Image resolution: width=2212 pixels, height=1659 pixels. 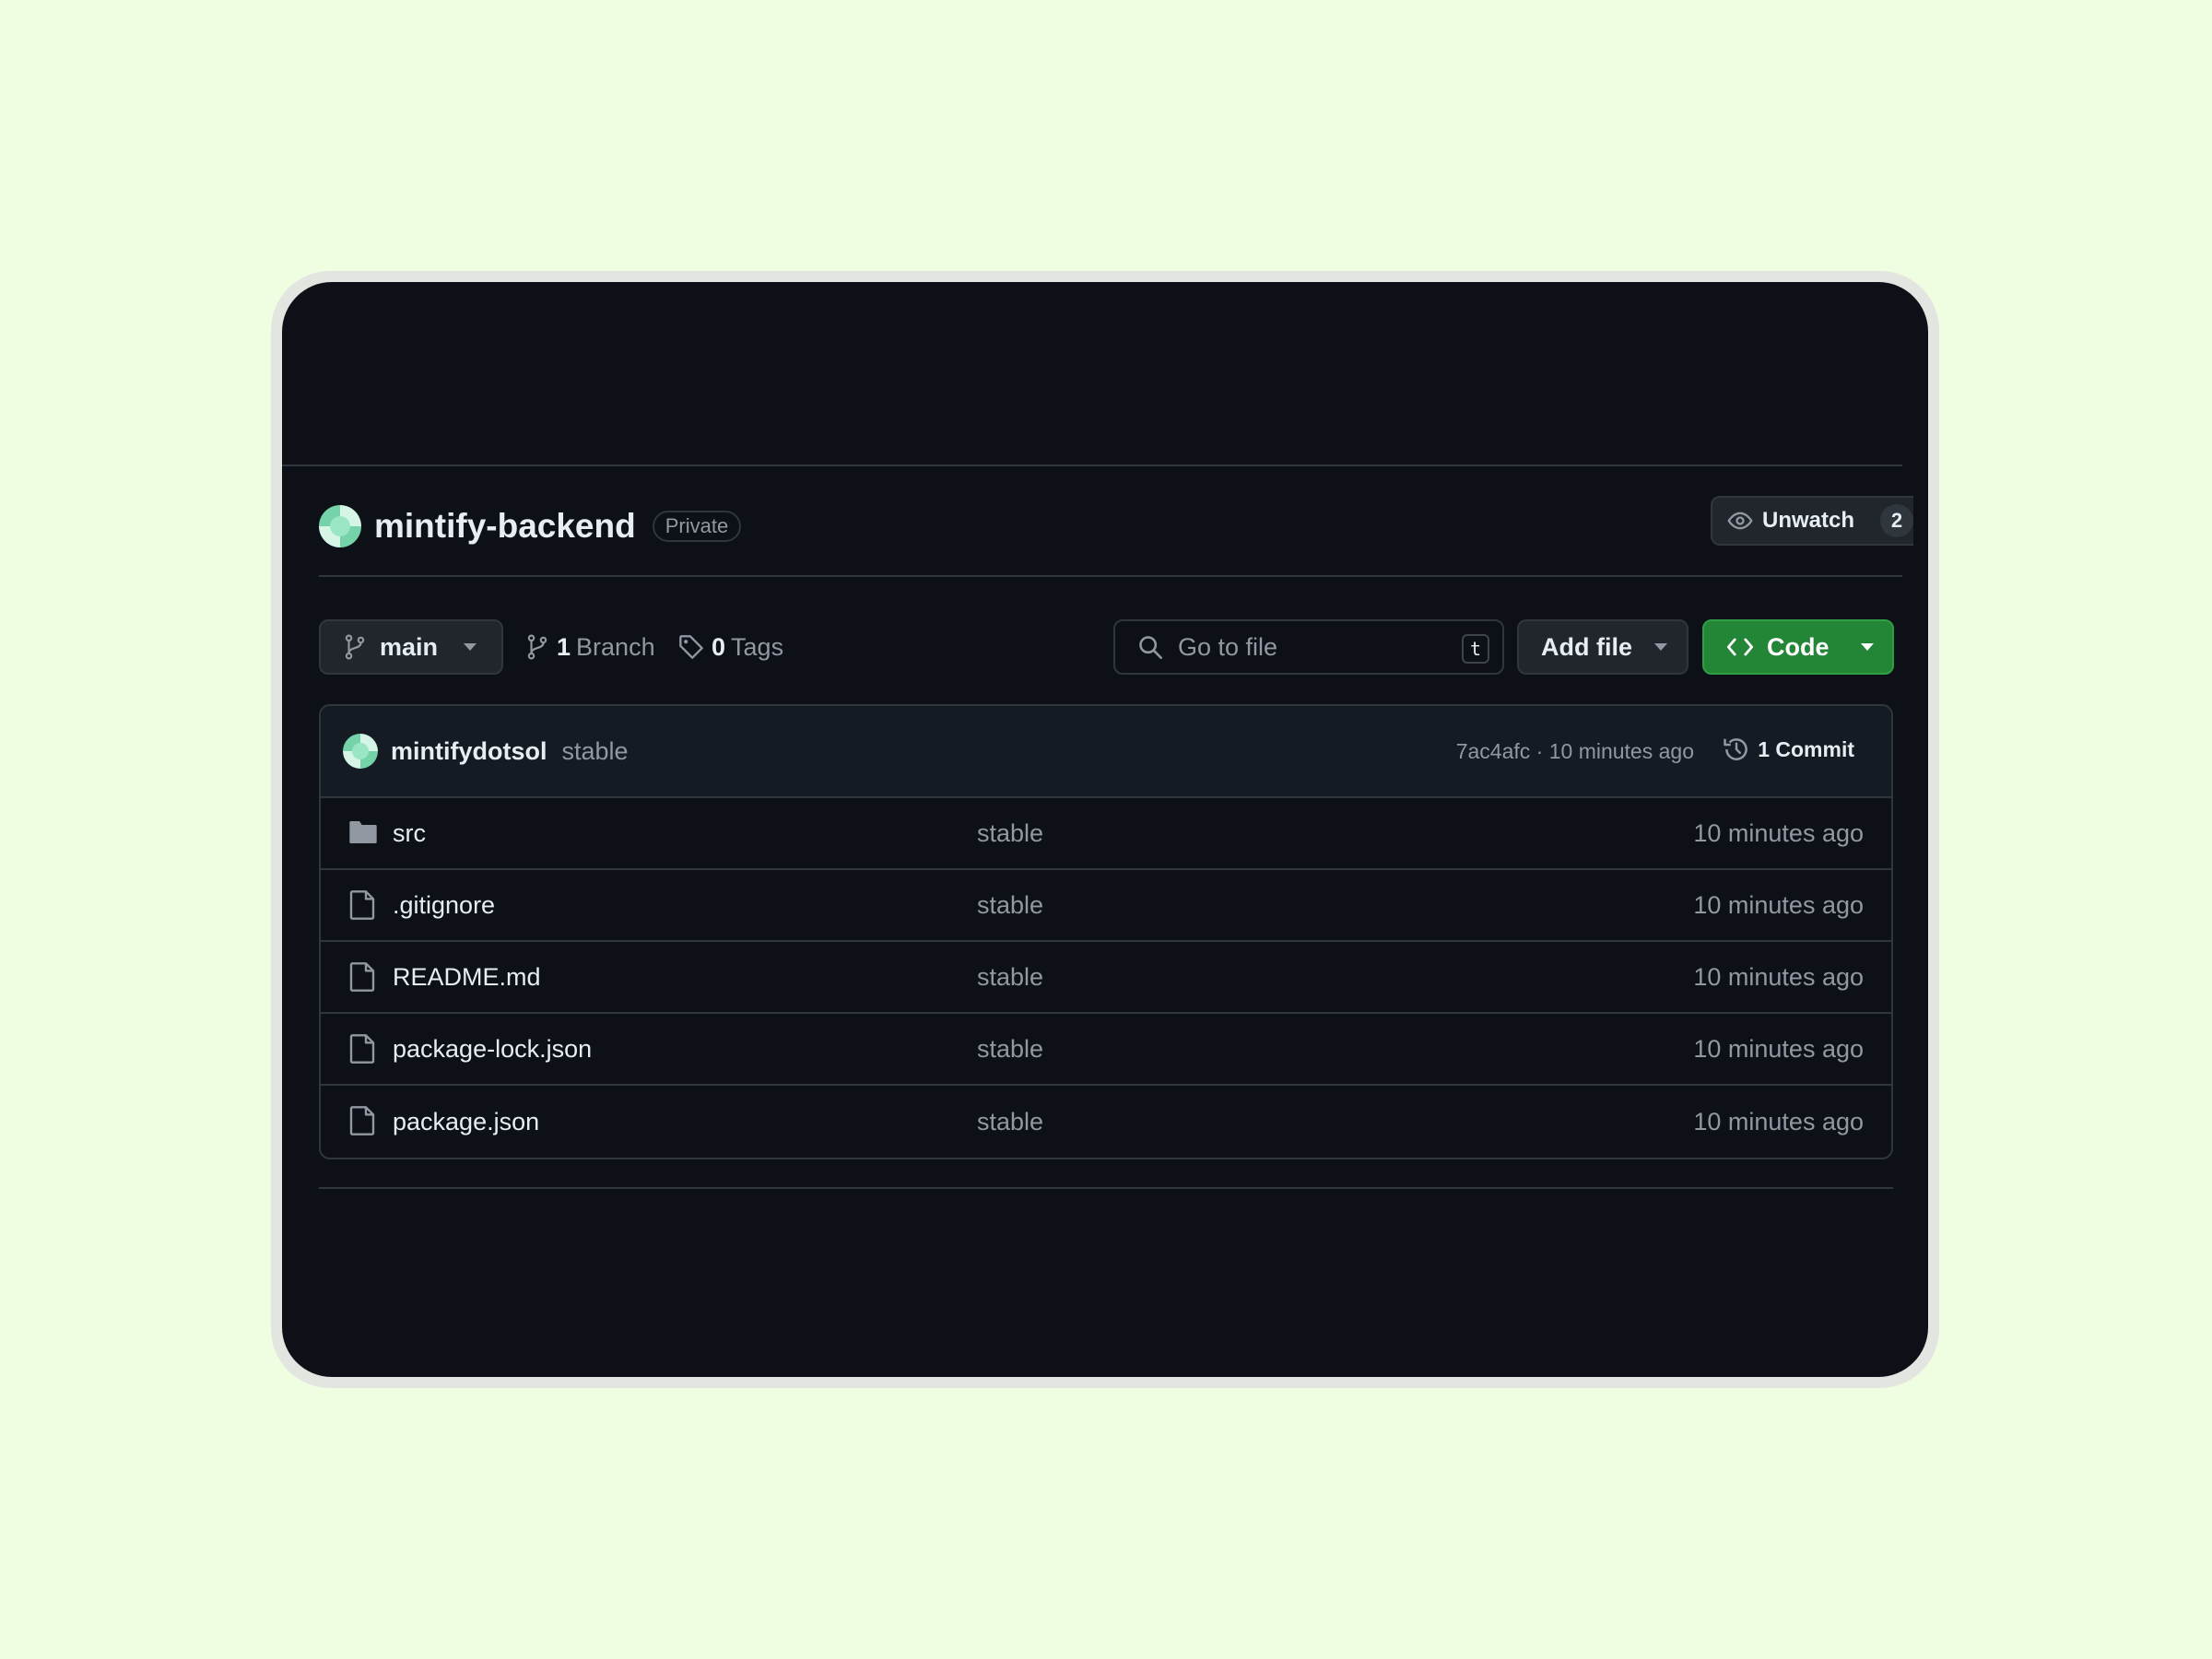 I want to click on code-label: Code, so click(x=1798, y=646).